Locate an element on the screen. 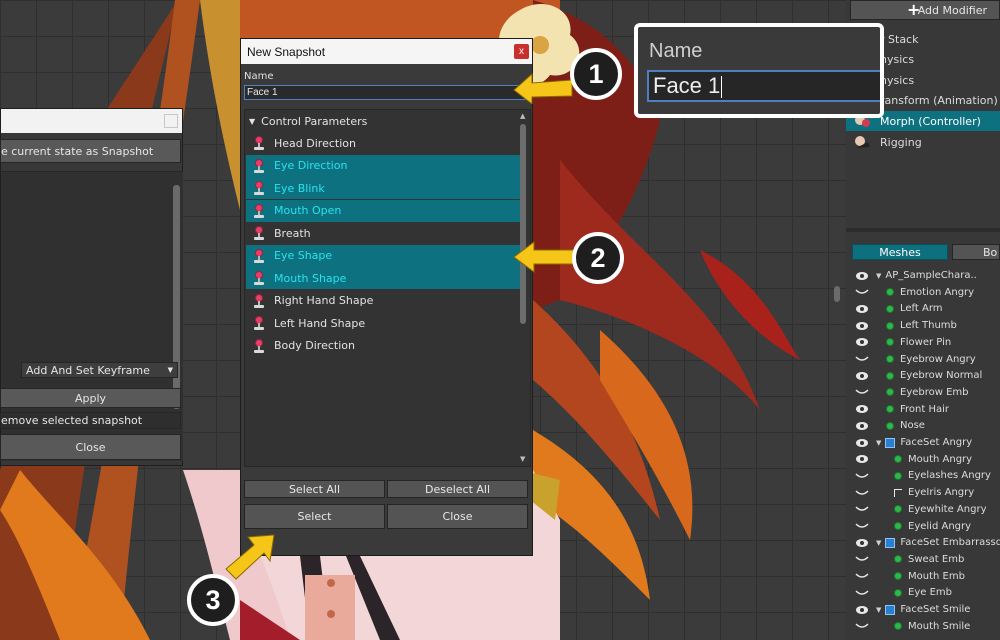 The height and width of the screenshot is (640, 1000). tree-item-label: Left Arm is located at coordinates (921, 309).